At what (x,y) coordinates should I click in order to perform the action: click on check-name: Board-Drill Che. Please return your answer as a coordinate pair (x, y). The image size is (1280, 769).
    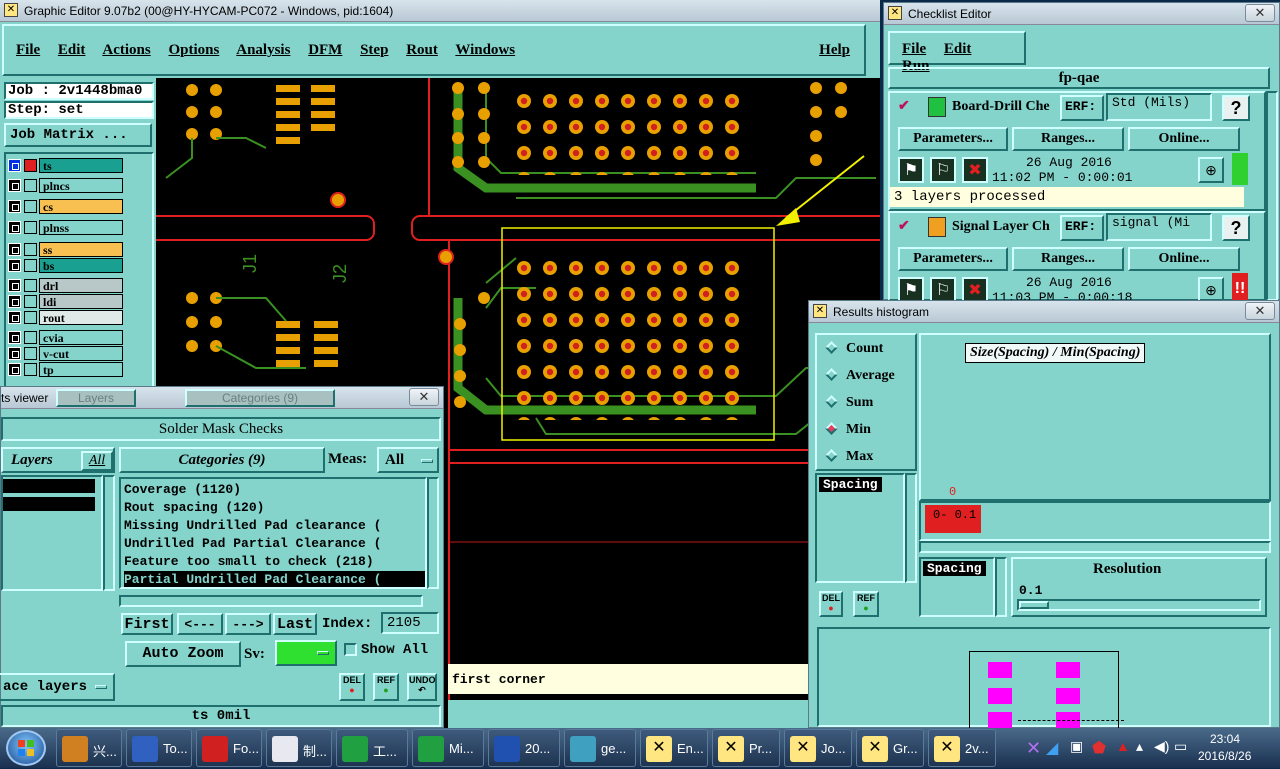
    Looking at the image, I should click on (1006, 107).